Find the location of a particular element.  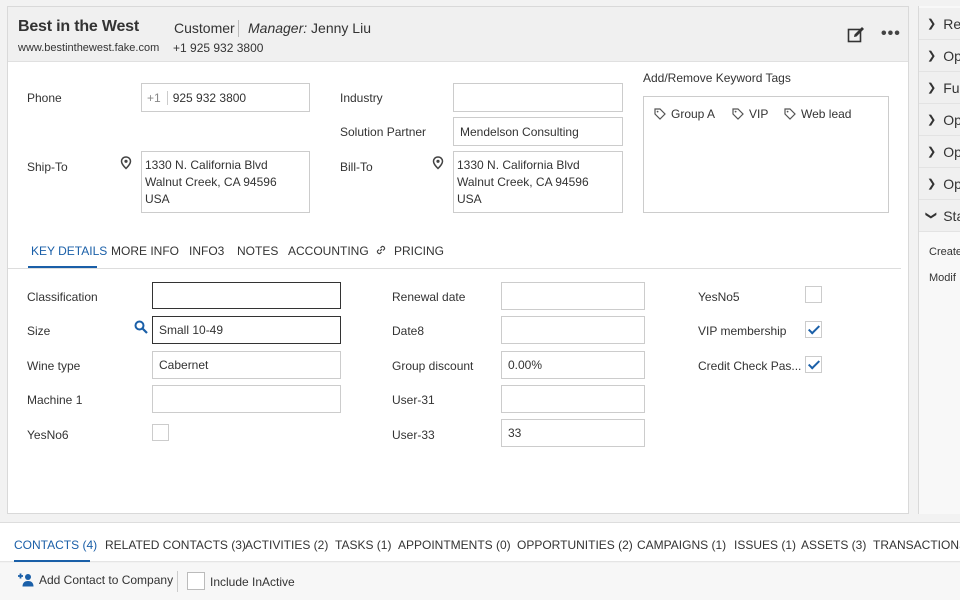

date8-label: Date8 is located at coordinates (408, 331).